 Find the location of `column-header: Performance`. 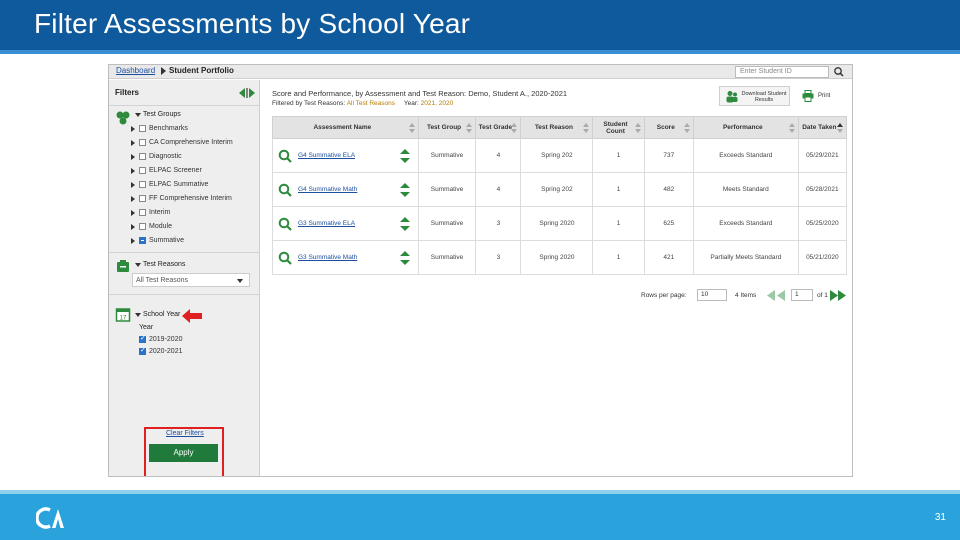

column-header: Performance is located at coordinates (745, 127).